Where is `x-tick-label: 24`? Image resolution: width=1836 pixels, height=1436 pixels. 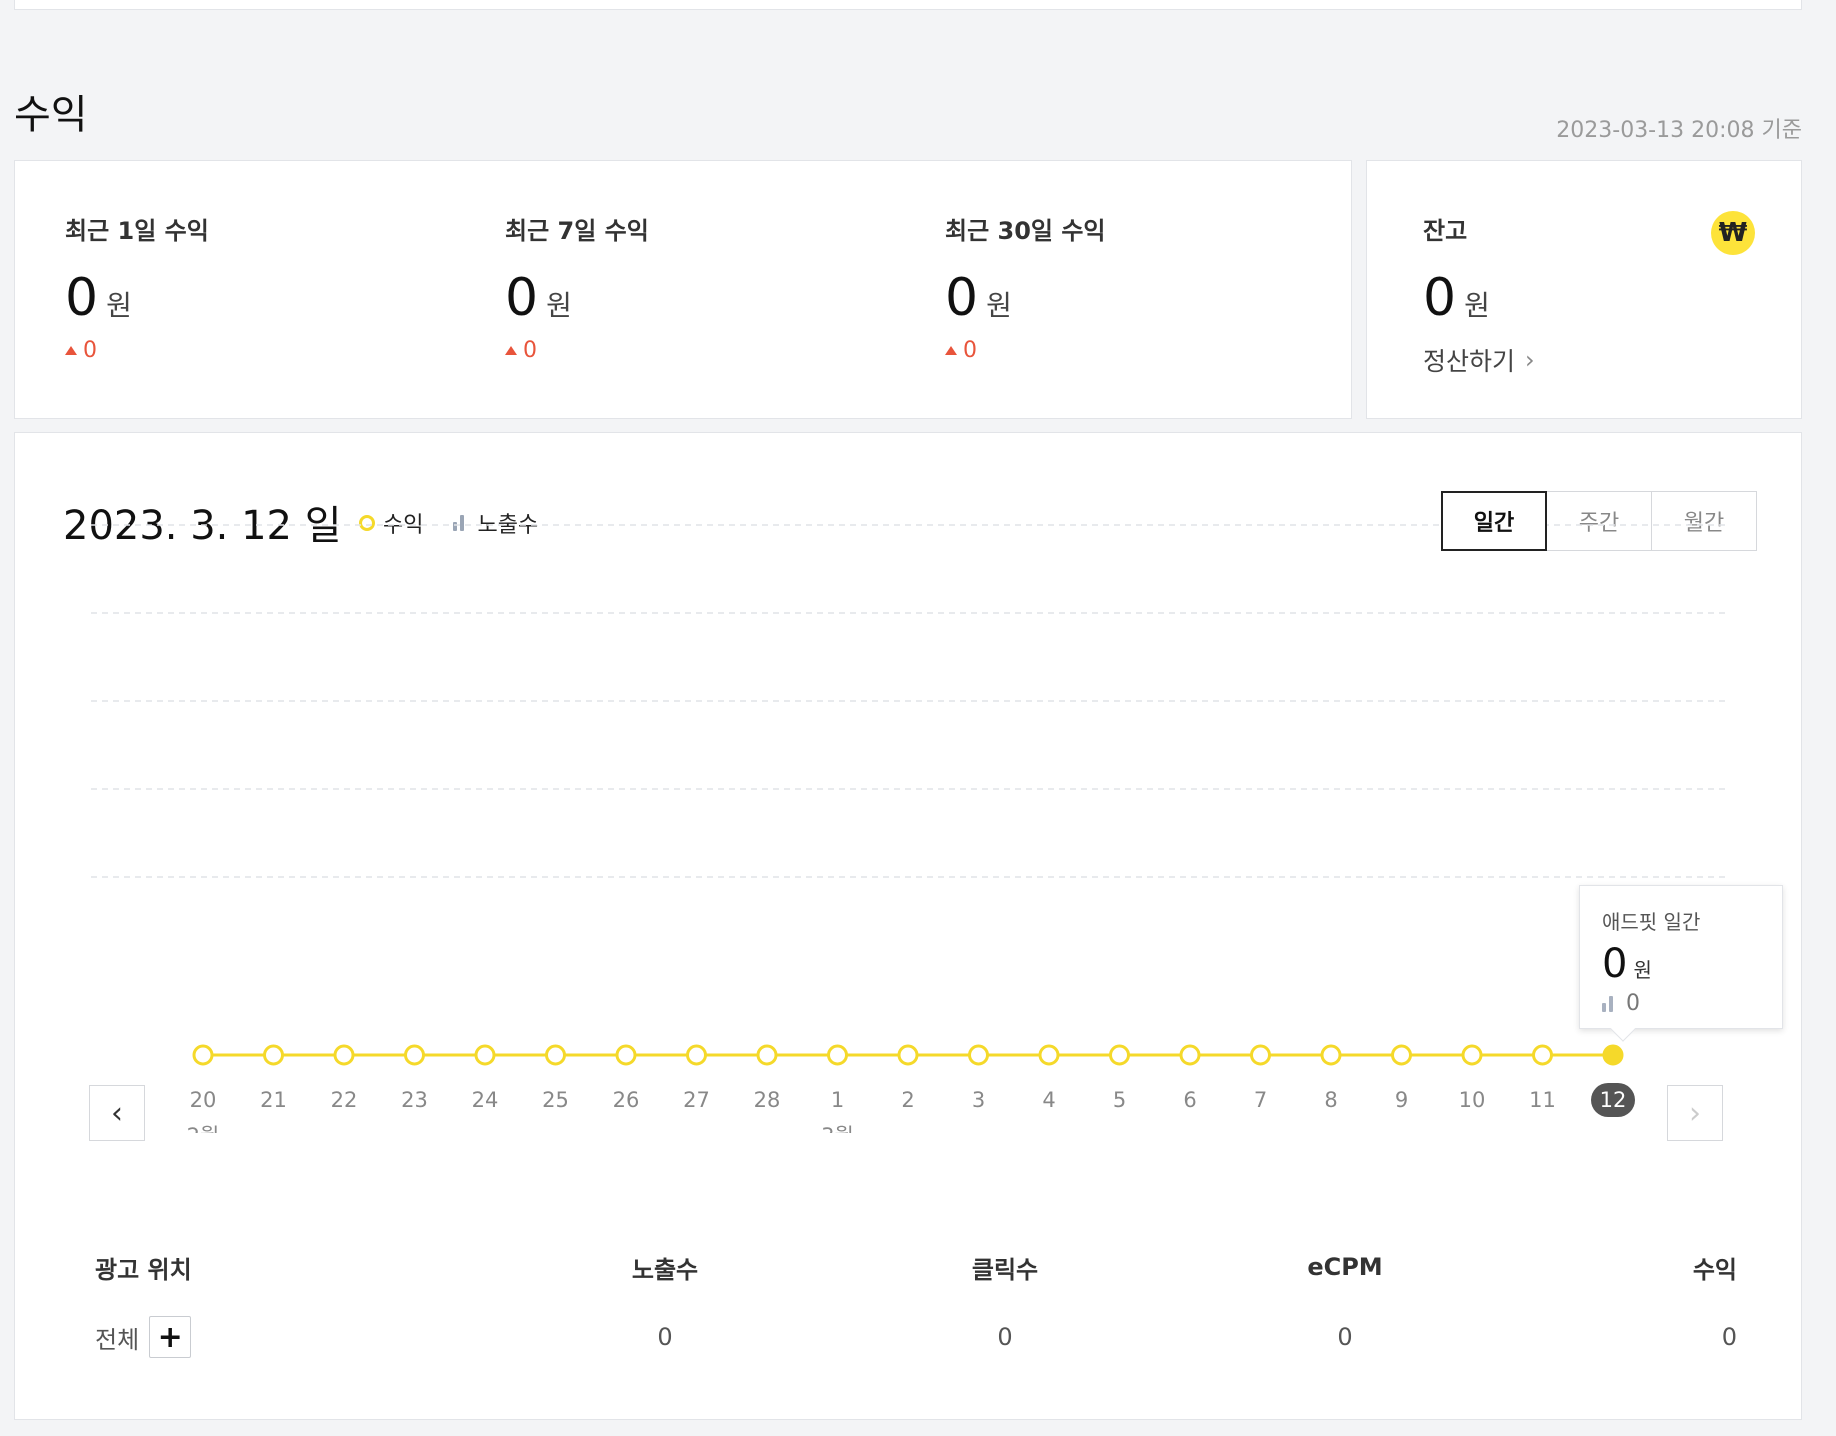 x-tick-label: 24 is located at coordinates (485, 1100).